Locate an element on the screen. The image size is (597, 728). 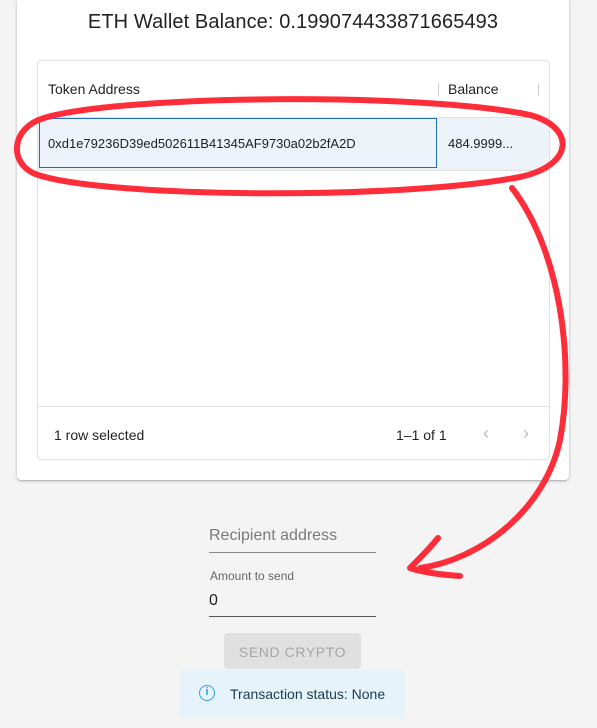
highlight-ellipse is located at coordinates (289, 146).